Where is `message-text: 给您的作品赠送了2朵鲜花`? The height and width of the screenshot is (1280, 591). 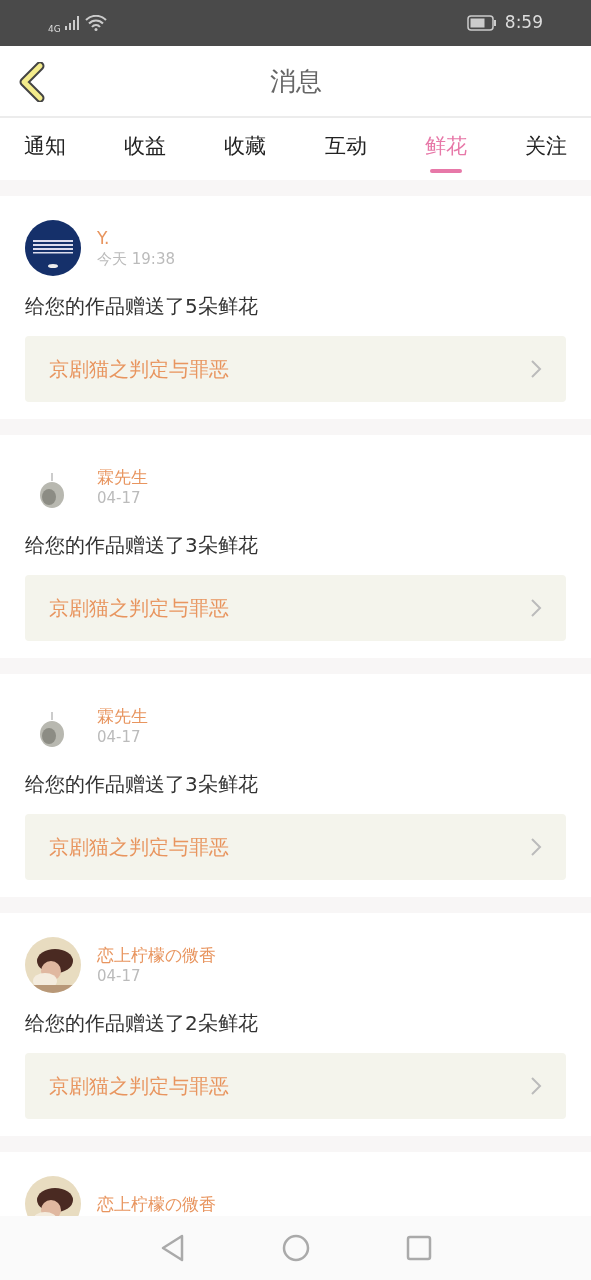
message-text: 给您的作品赠送了2朵鲜花 is located at coordinates (142, 1023).